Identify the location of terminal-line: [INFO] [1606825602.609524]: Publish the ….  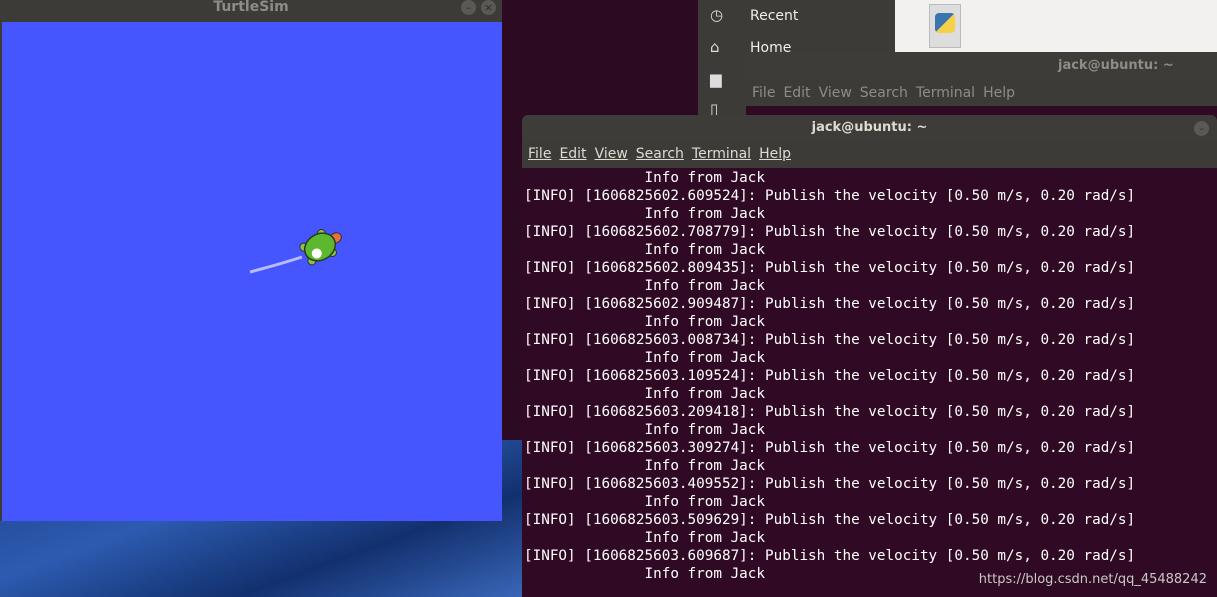
(830, 196).